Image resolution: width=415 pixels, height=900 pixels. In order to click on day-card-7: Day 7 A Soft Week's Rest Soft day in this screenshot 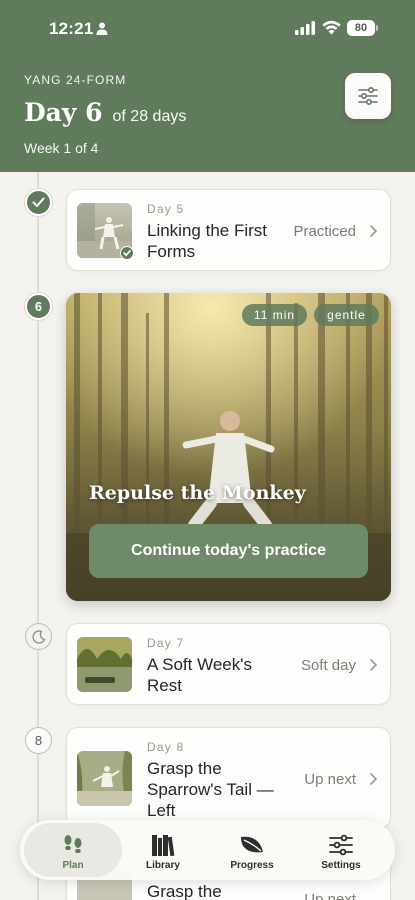, I will do `click(228, 664)`.